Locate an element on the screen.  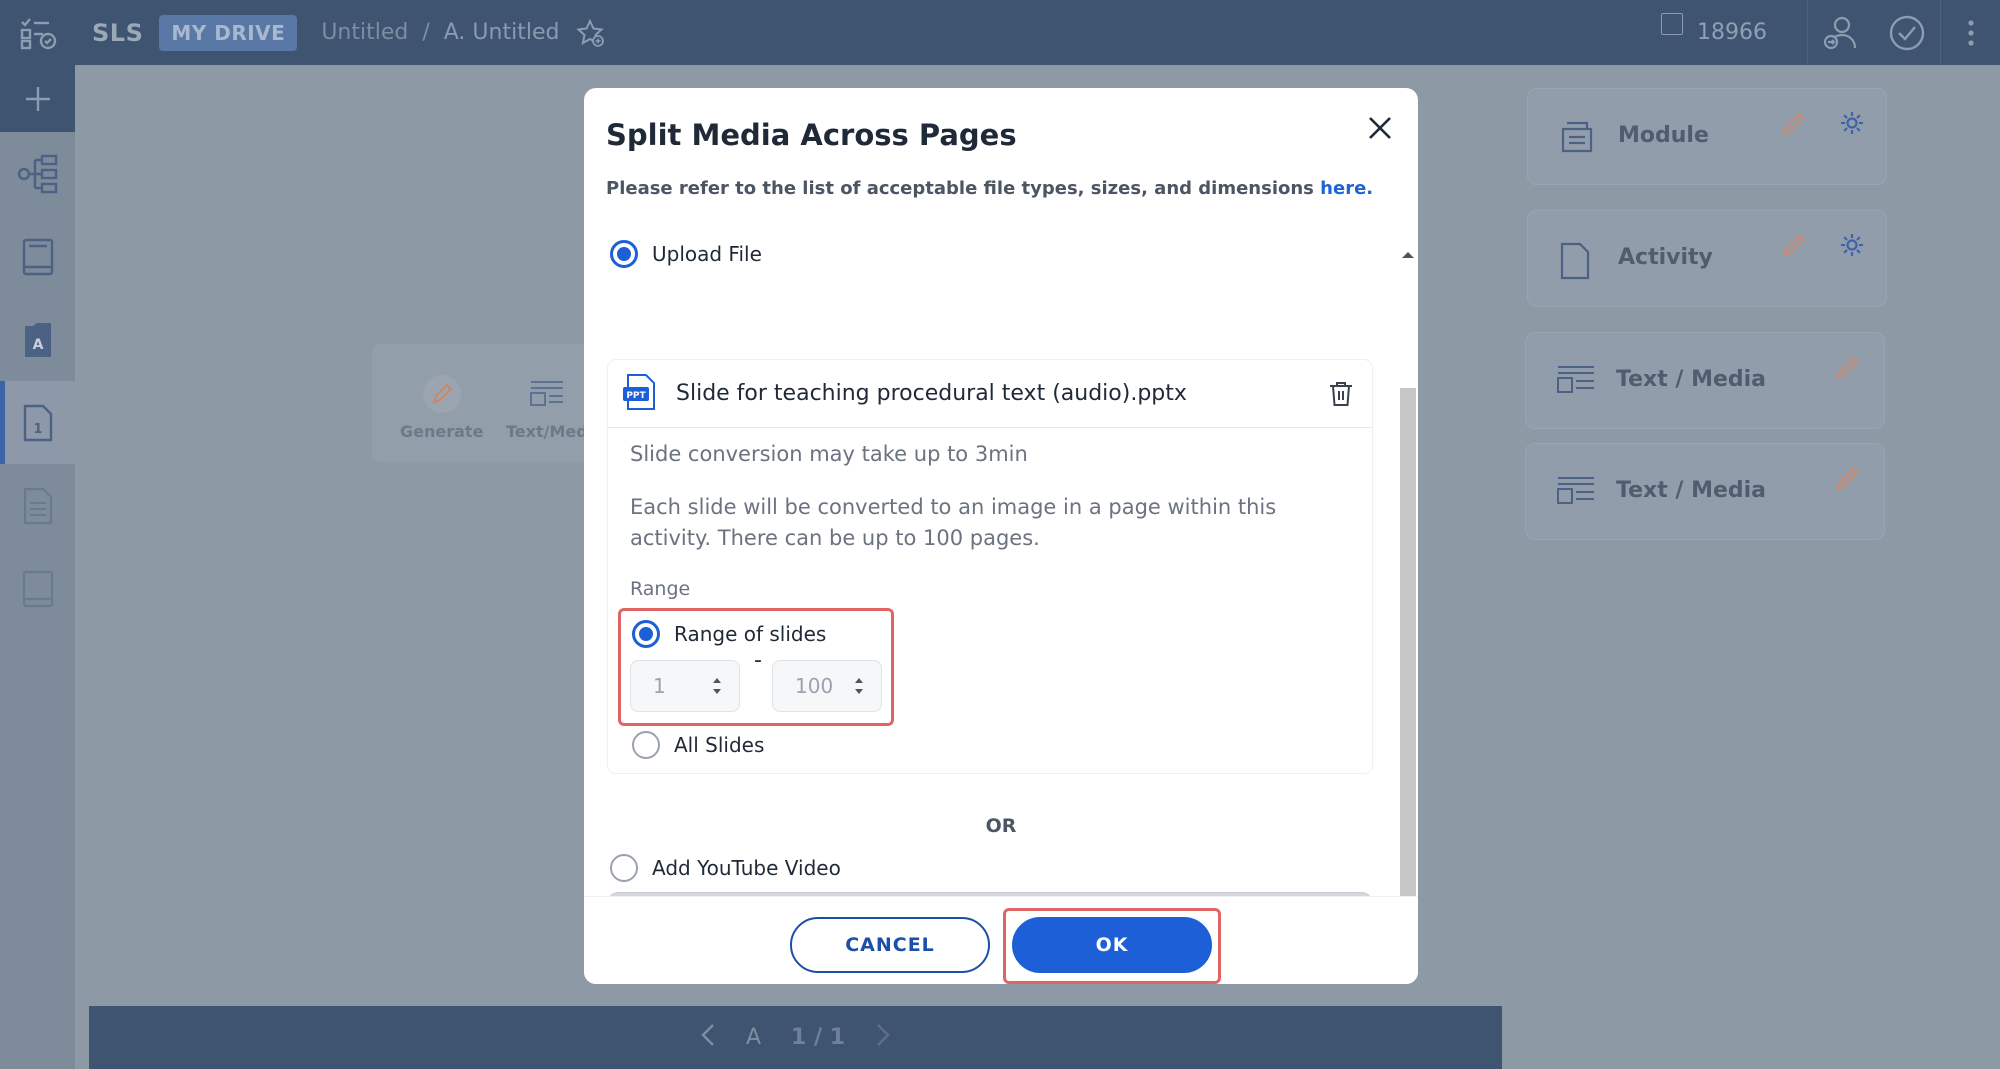
panel-card-label: Module is located at coordinates (1663, 135).